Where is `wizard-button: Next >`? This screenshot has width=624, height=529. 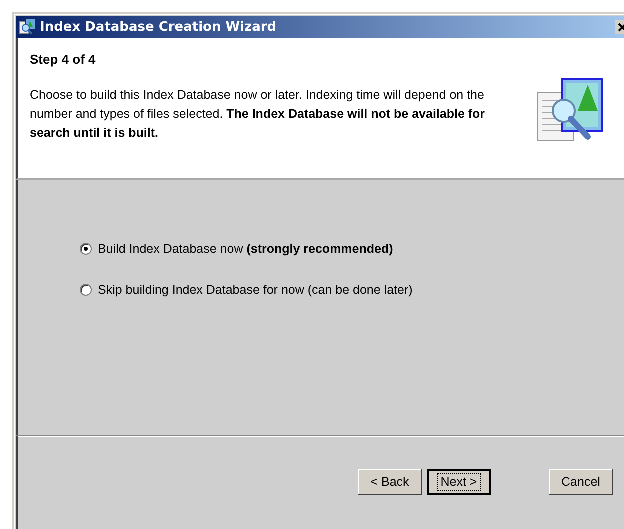 wizard-button: Next > is located at coordinates (459, 482).